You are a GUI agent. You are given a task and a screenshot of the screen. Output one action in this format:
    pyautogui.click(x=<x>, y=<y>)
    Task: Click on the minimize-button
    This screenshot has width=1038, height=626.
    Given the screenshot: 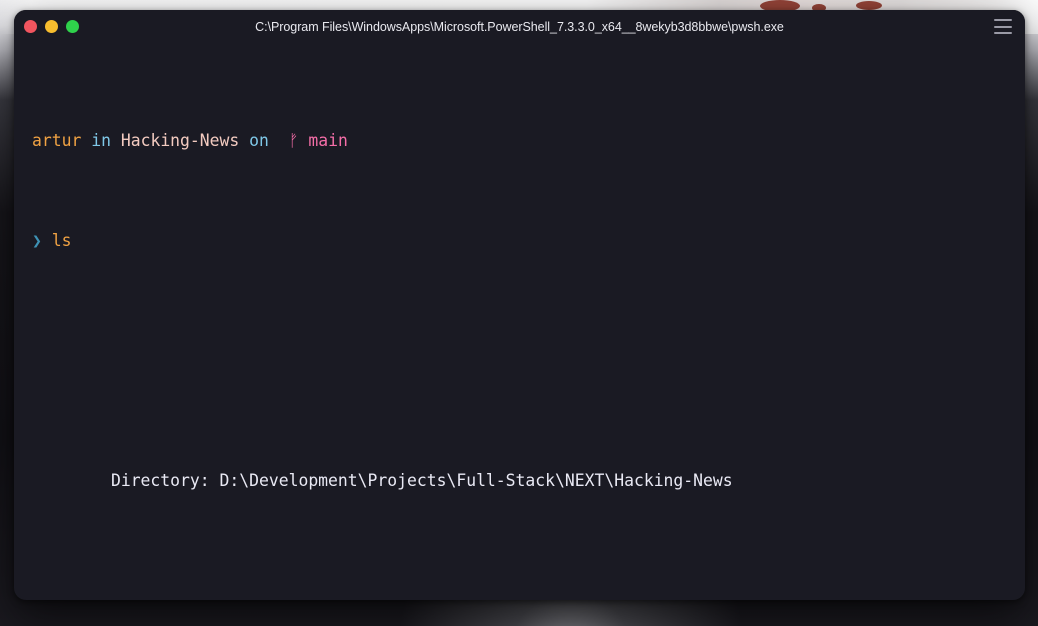 What is the action you would take?
    pyautogui.click(x=51, y=26)
    